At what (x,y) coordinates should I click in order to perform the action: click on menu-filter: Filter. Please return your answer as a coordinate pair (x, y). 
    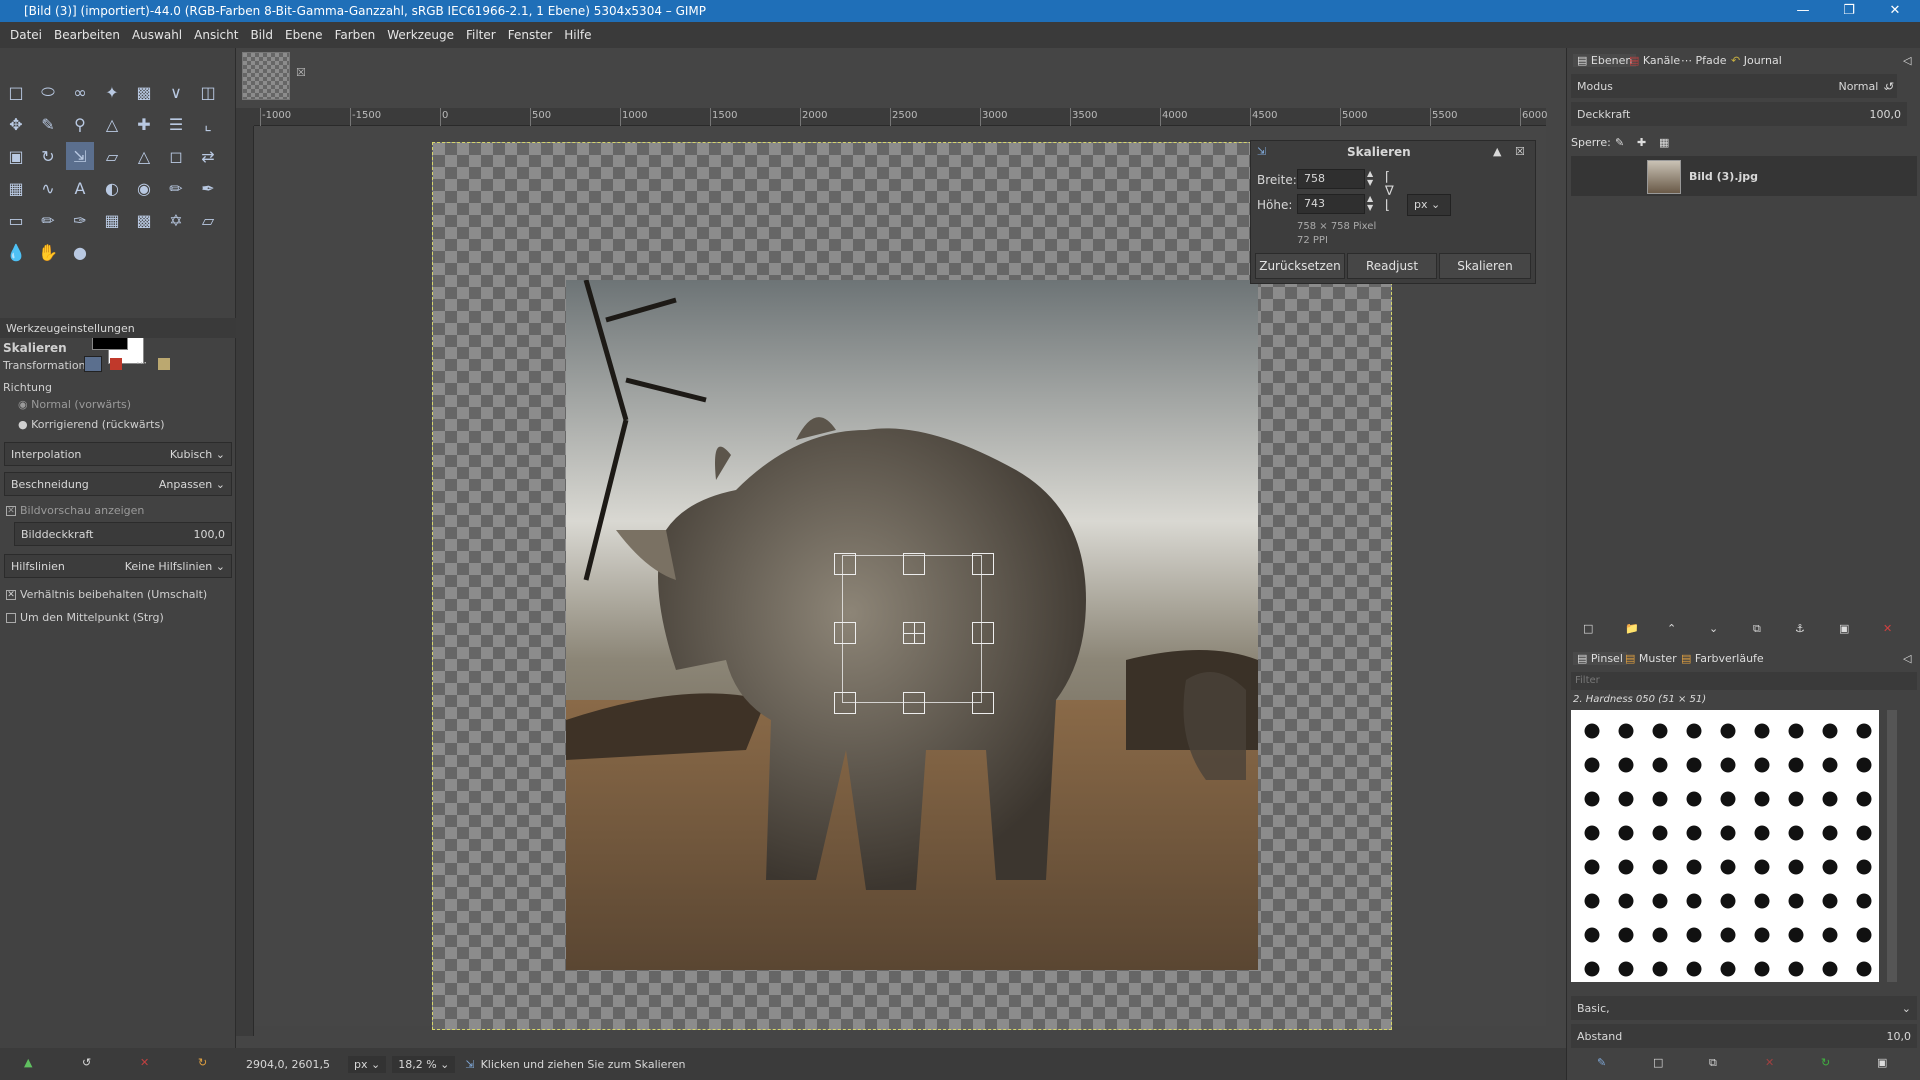
    Looking at the image, I should click on (481, 35).